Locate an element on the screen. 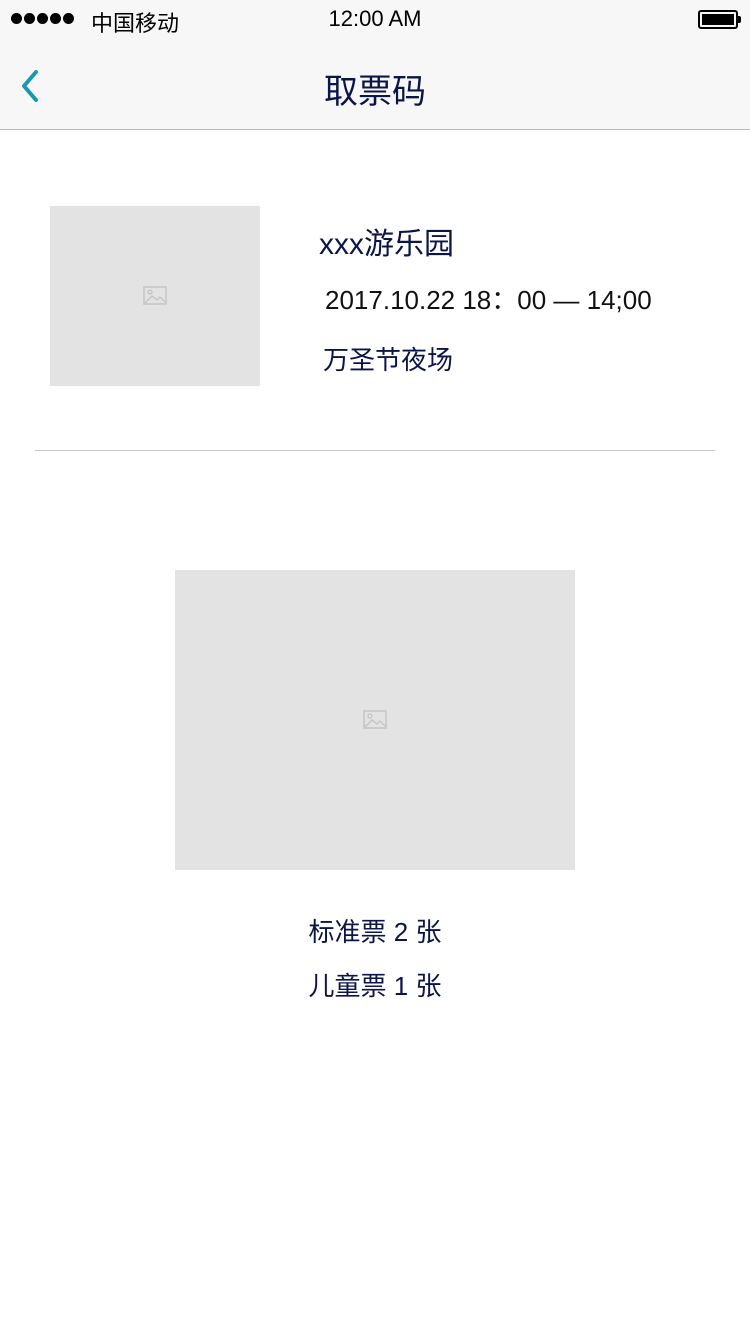 This screenshot has height=1334, width=750. navigation-bar: 取票码 is located at coordinates (375, 85).